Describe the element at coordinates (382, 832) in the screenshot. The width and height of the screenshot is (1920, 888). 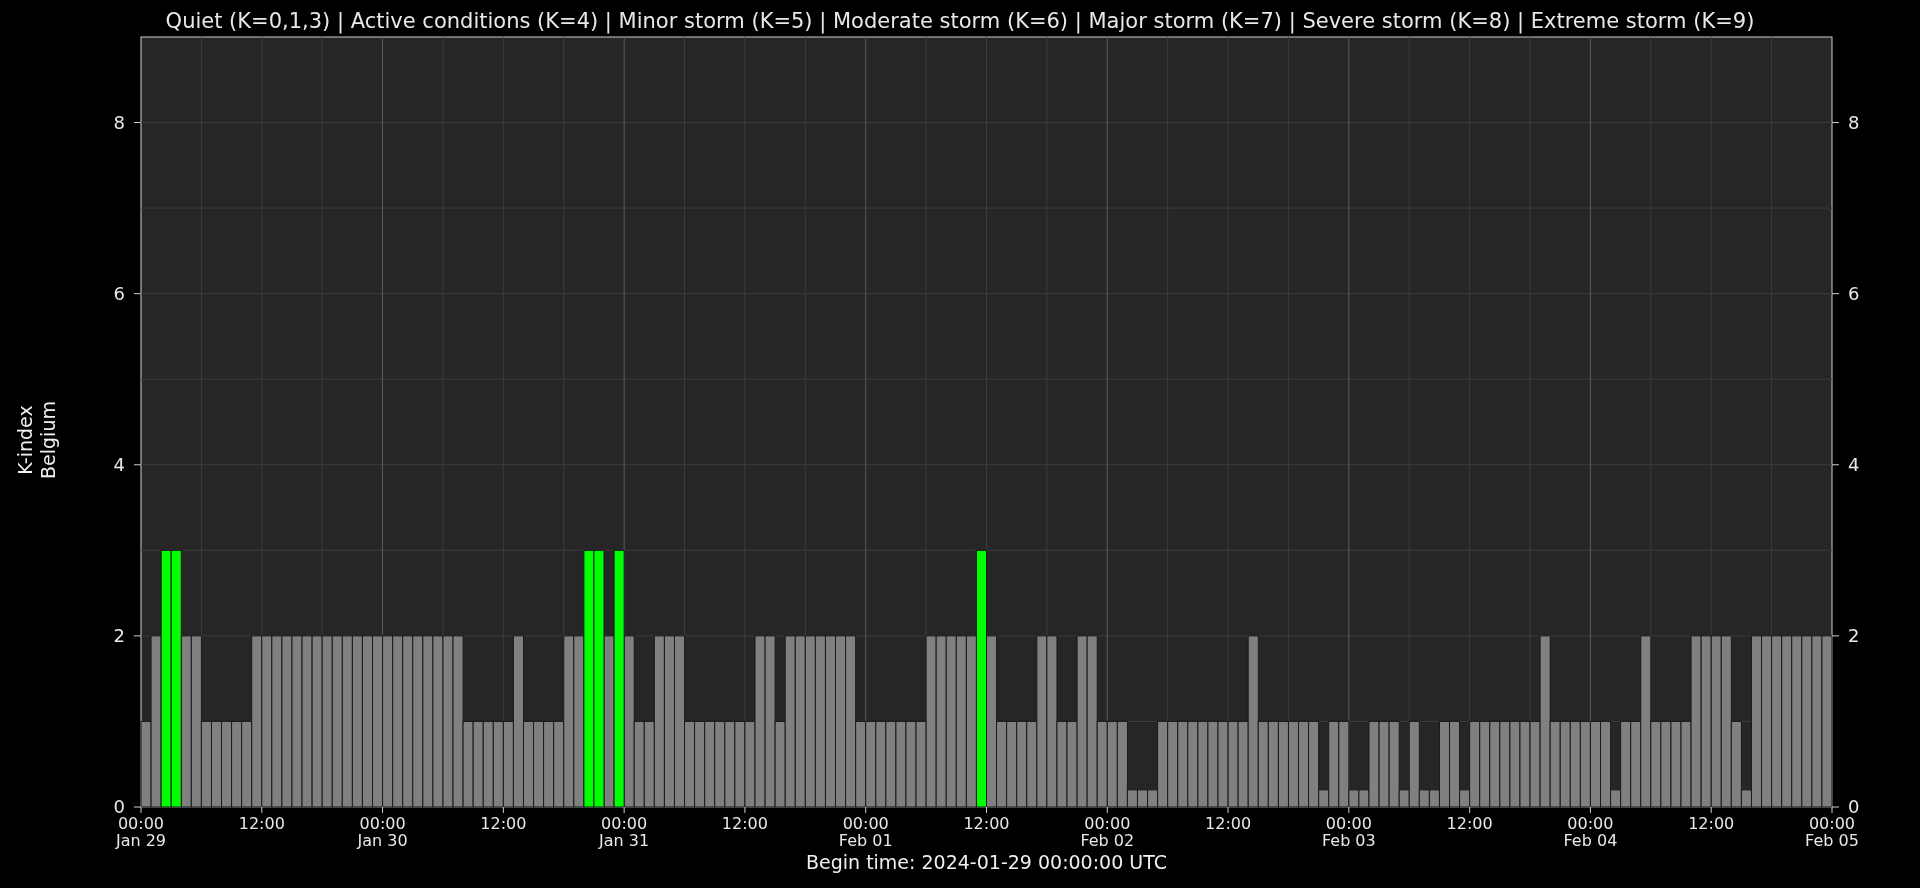
I see `x-tick-label: 00:00 Jan 30` at that location.